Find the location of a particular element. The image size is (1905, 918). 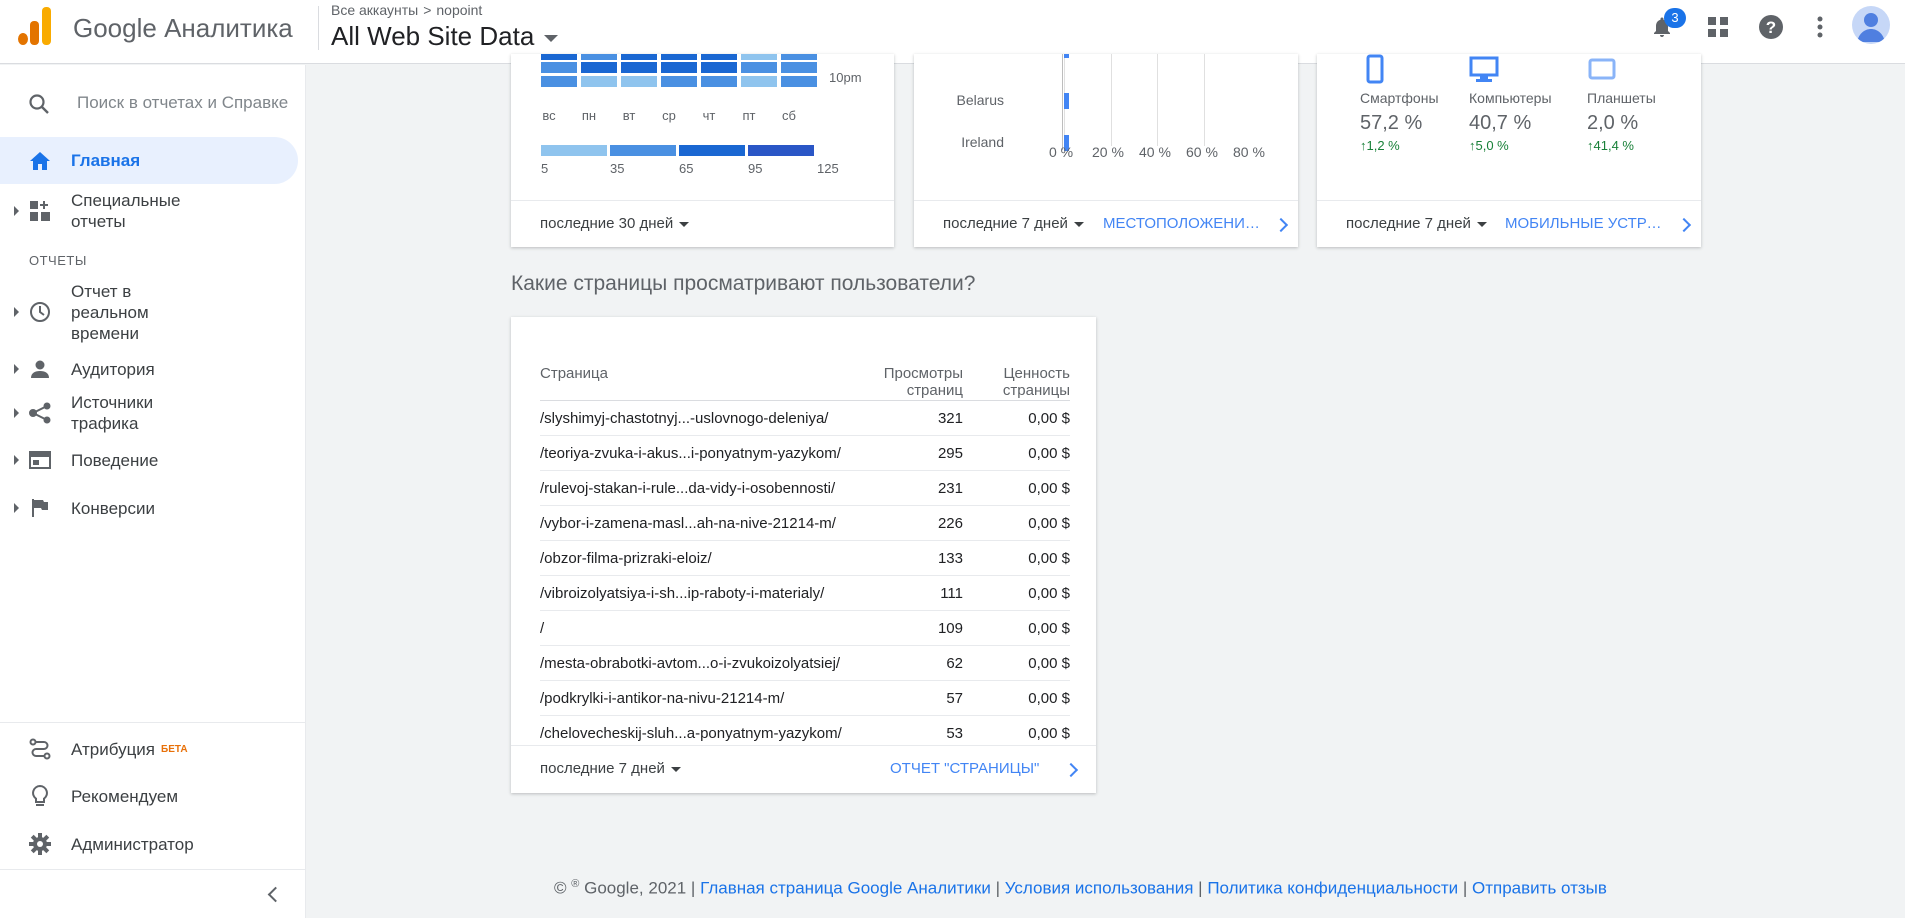

sidebar-item-acquisition: Источники трафика is located at coordinates (149, 413).